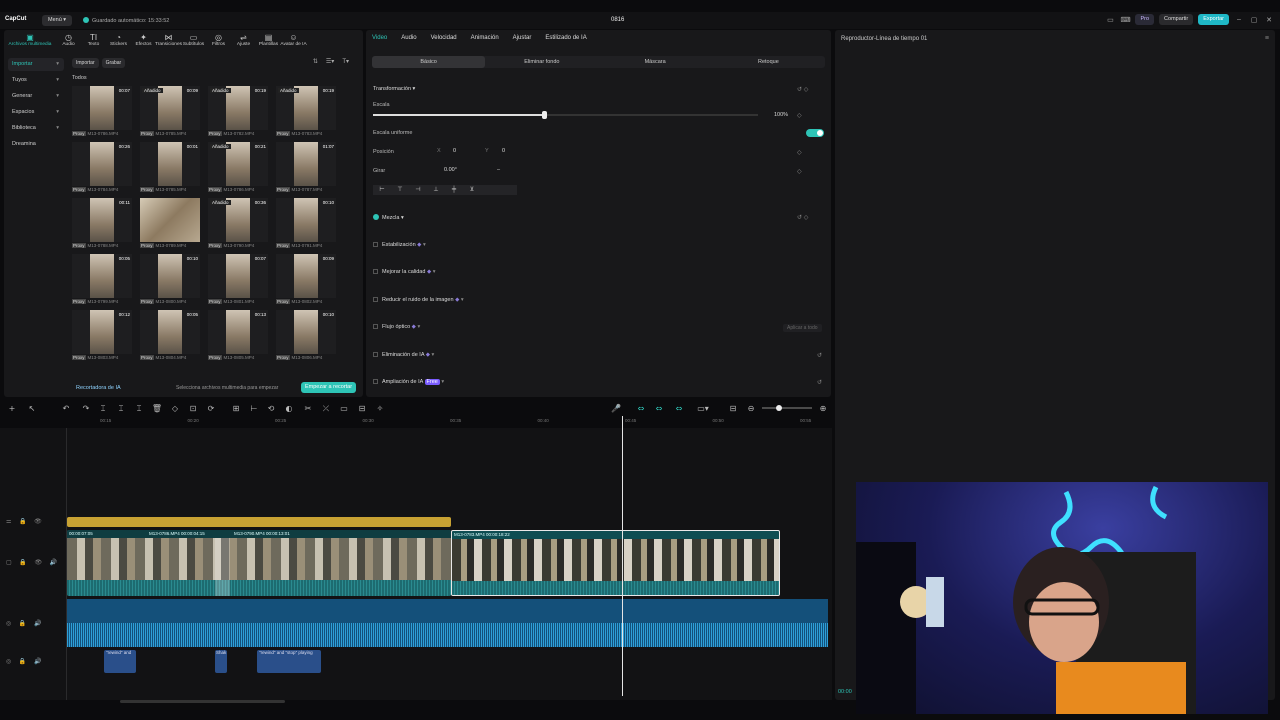 Image resolution: width=1280 pixels, height=720 pixels. I want to click on shortcuts-icon: ⌨, so click(1125, 20).